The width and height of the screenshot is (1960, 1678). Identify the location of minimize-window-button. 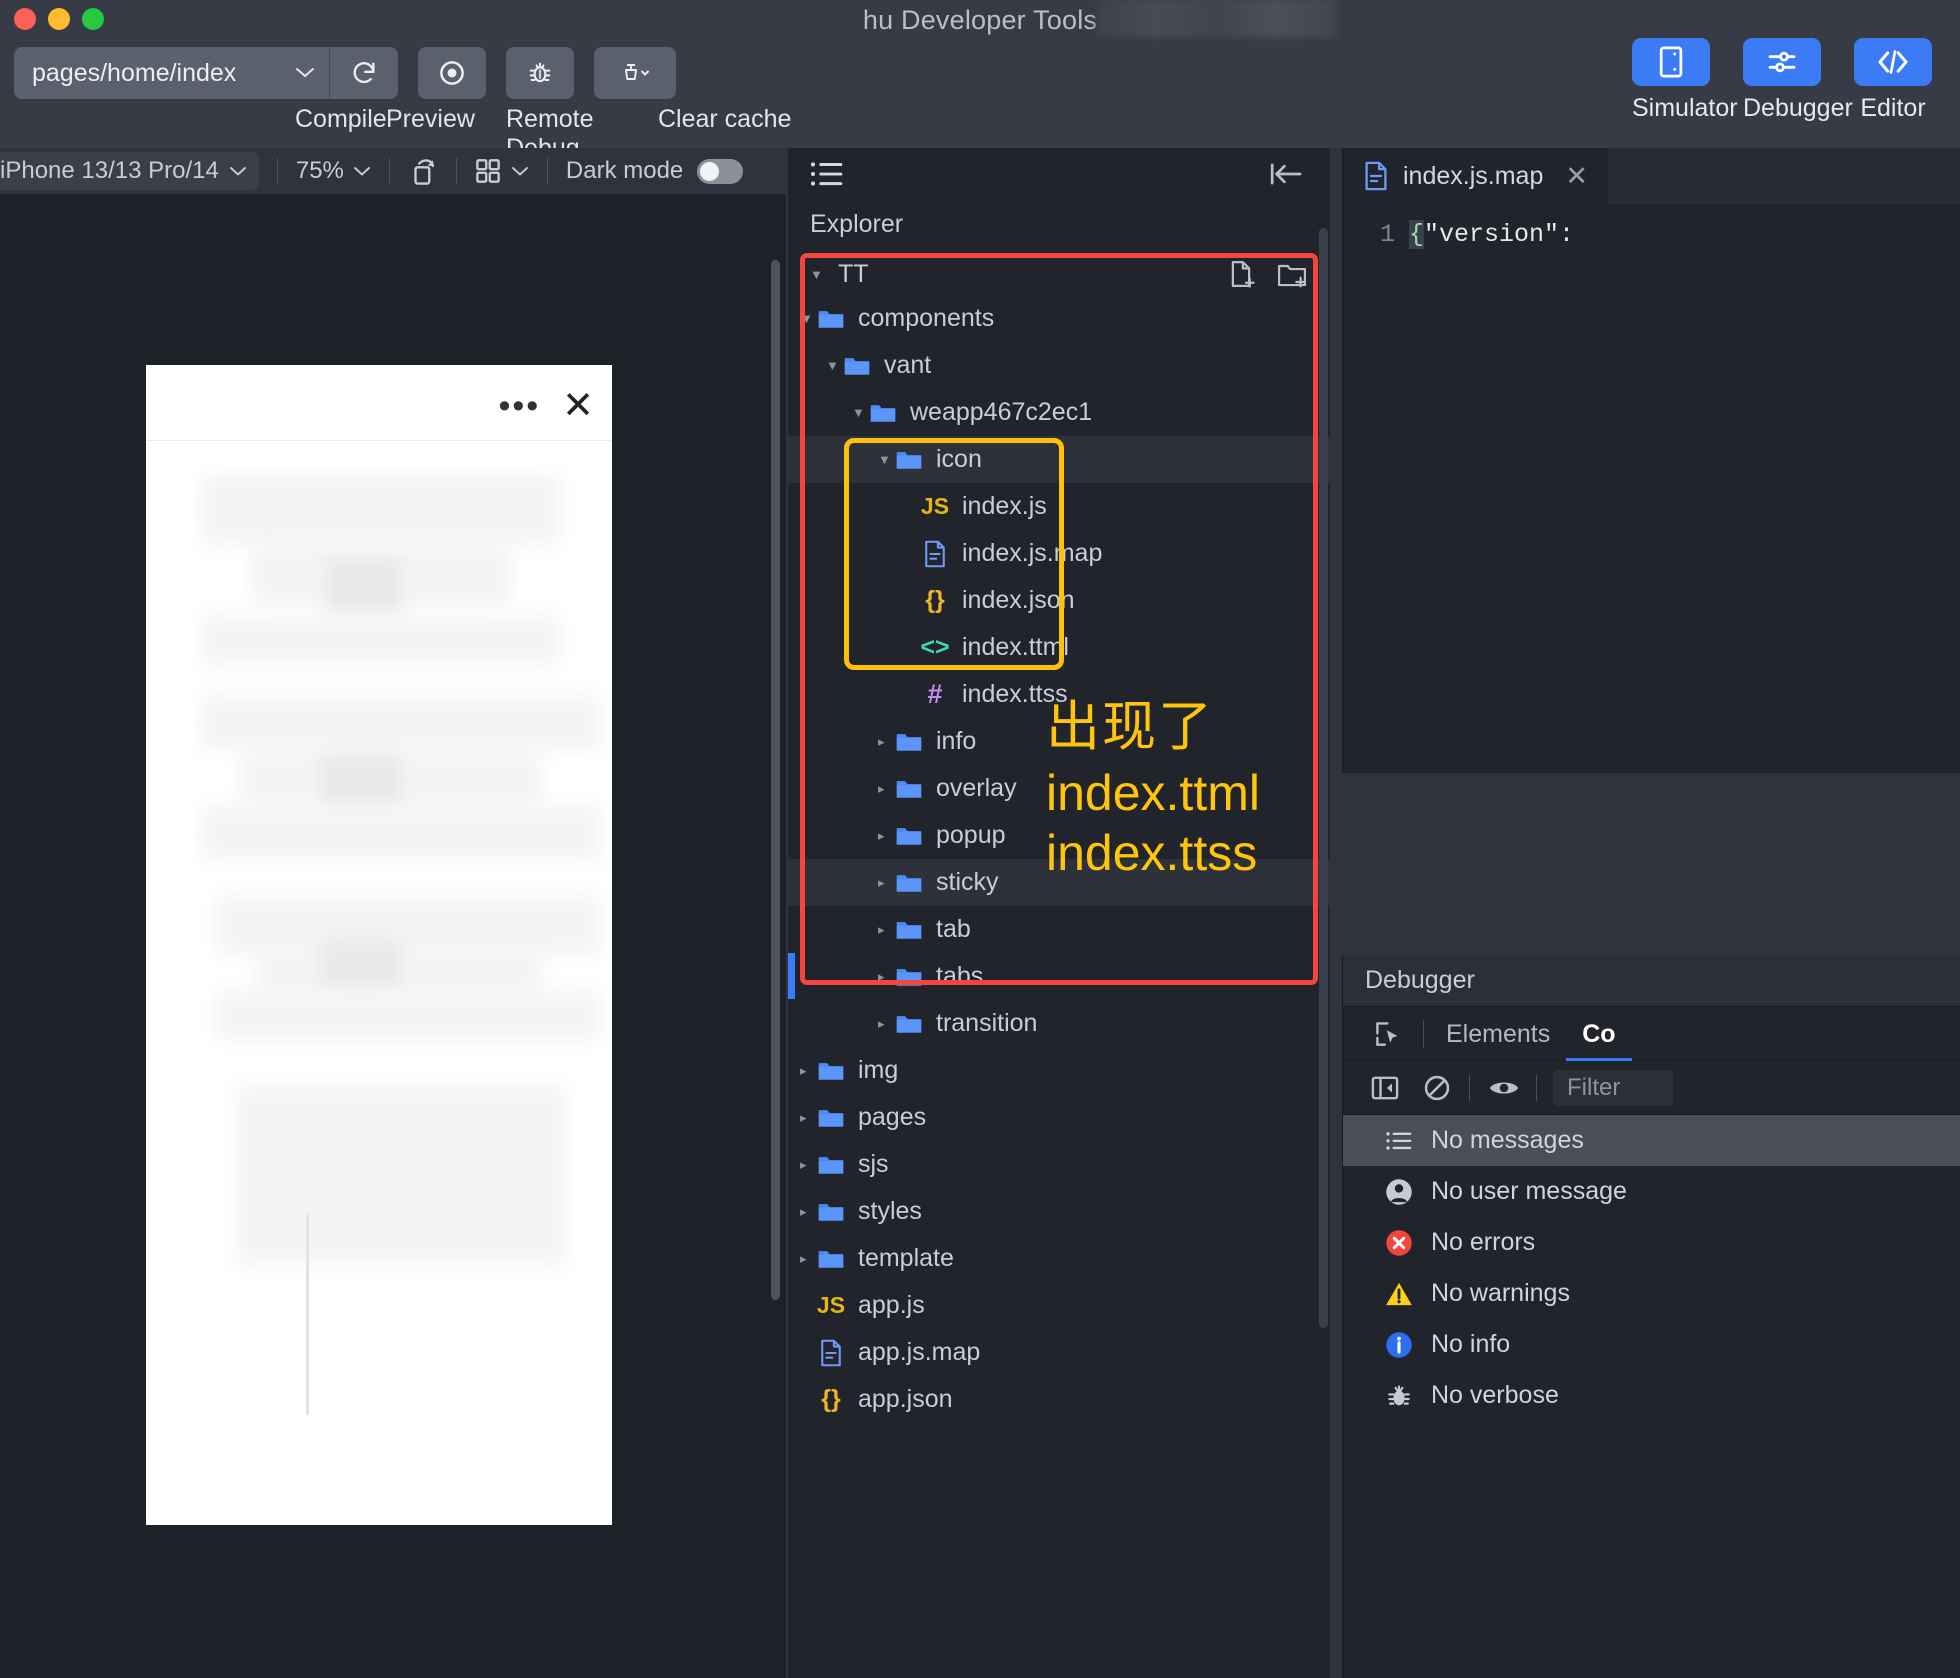
(59, 19).